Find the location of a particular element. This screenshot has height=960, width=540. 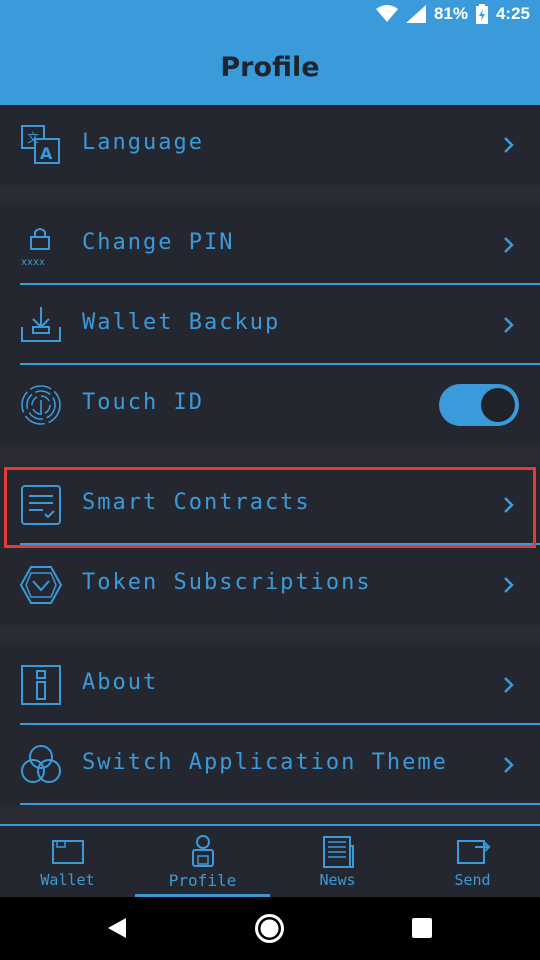

settings-item-language: 文 A Language is located at coordinates (270, 145).